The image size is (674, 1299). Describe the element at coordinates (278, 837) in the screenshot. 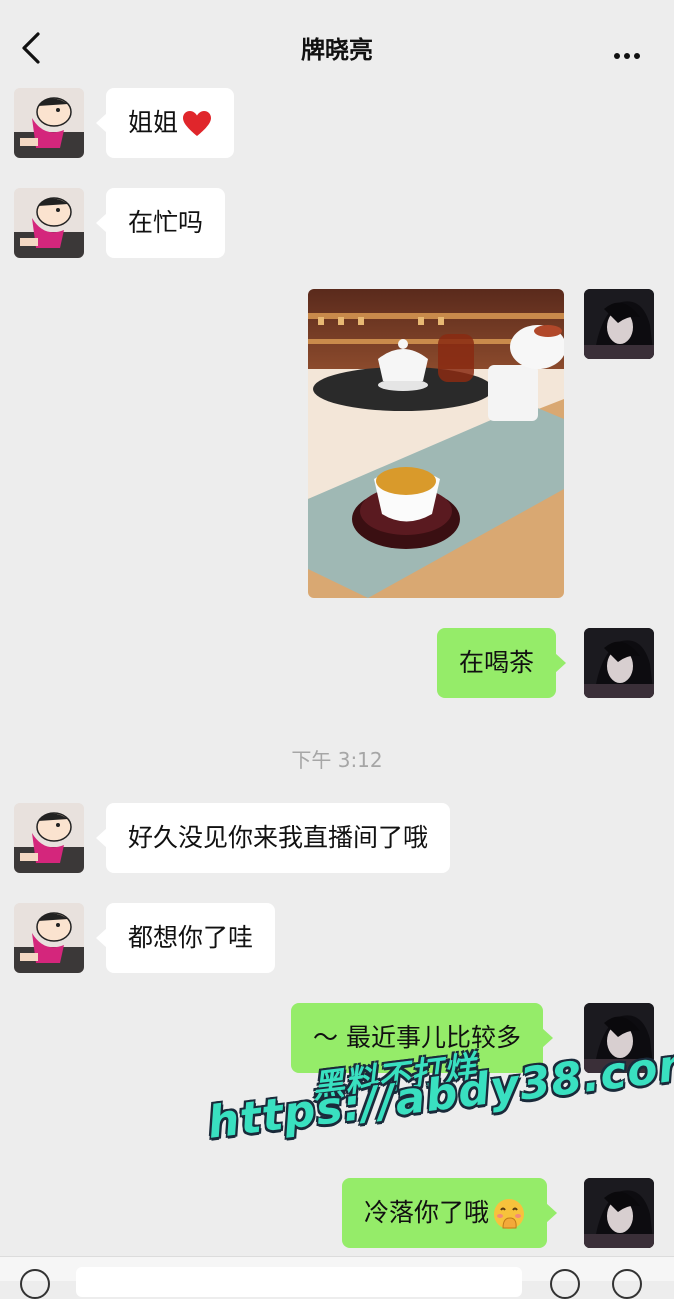

I see `message-text: 好久没见你来我直播间了哦` at that location.